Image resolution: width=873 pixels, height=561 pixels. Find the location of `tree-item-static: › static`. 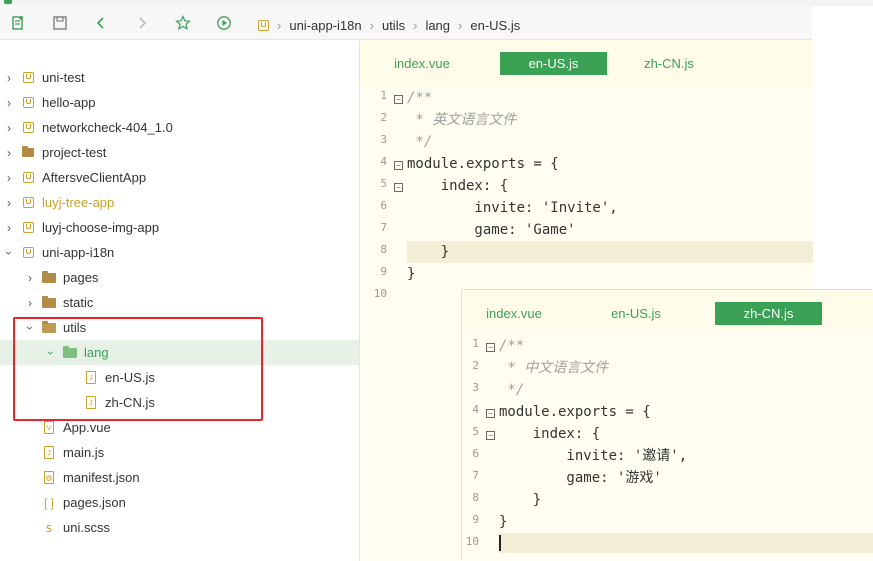

tree-item-static: › static is located at coordinates (179, 302).